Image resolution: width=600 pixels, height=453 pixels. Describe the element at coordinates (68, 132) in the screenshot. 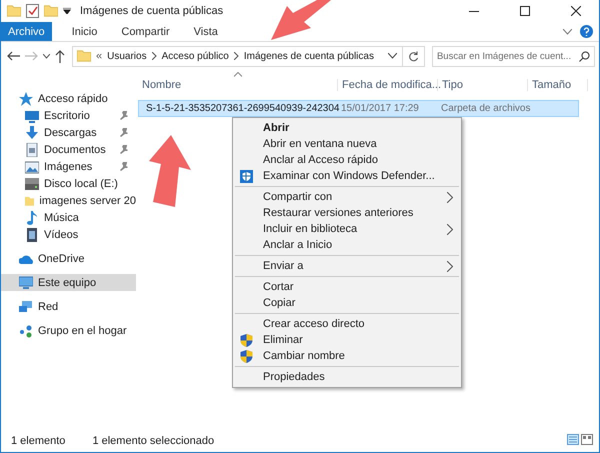

I see `sidebar-item: Descargas` at that location.